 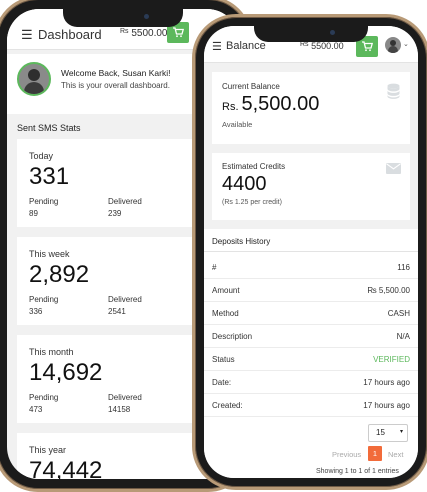 What do you see at coordinates (230, 107) in the screenshot?
I see `currency-prefix: Rs.` at bounding box center [230, 107].